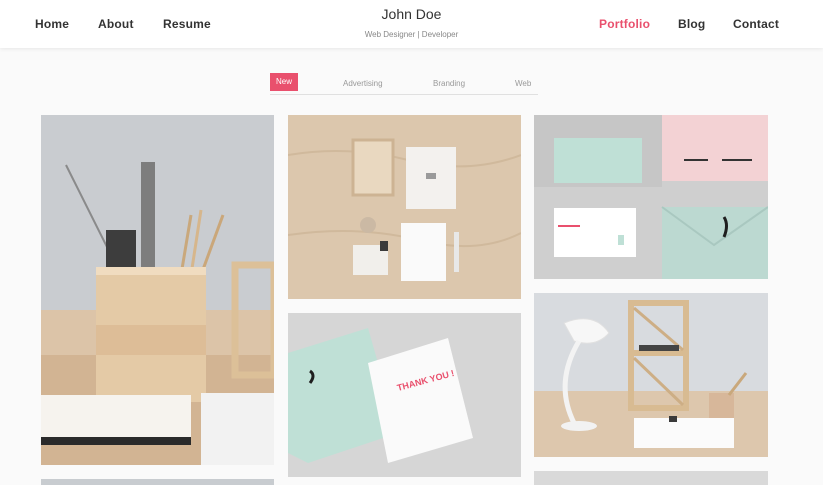  What do you see at coordinates (363, 83) in the screenshot?
I see `filter-tab-advertising: Advertising` at bounding box center [363, 83].